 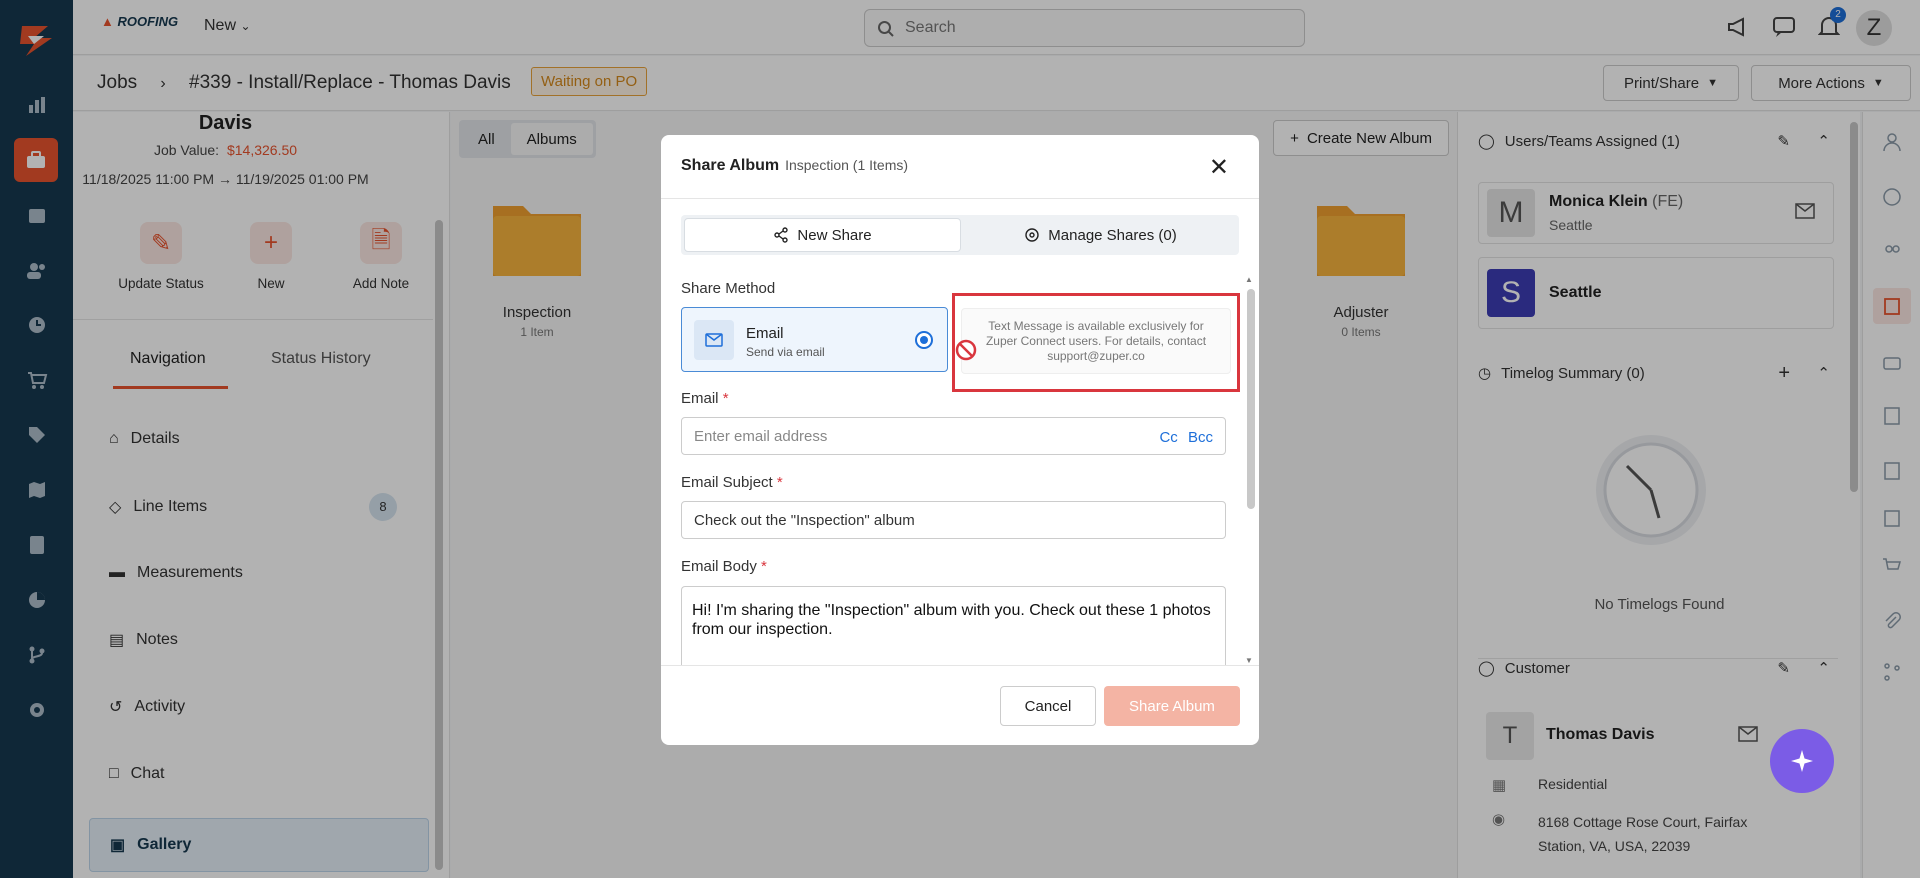 What do you see at coordinates (953, 520) in the screenshot?
I see `email-subject-input: Check out the "Inspection" album` at bounding box center [953, 520].